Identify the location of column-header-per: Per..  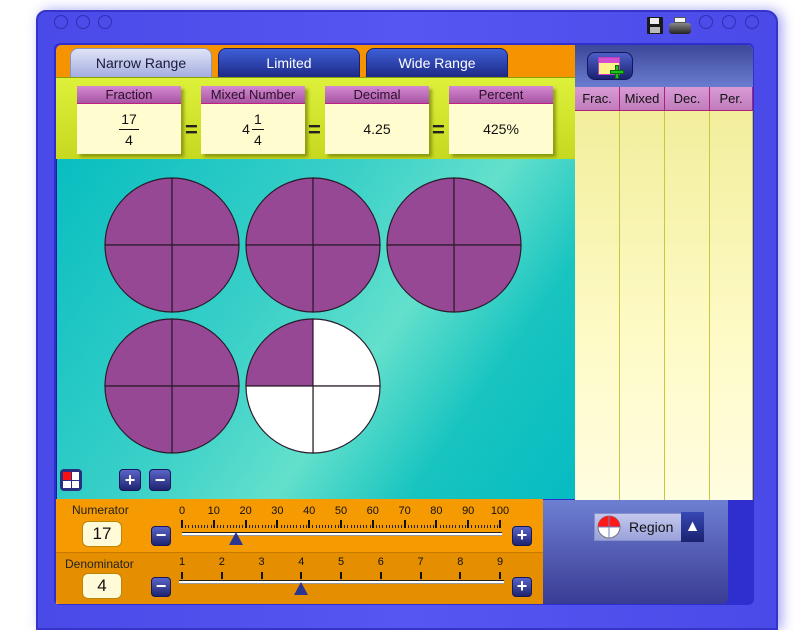
(731, 99).